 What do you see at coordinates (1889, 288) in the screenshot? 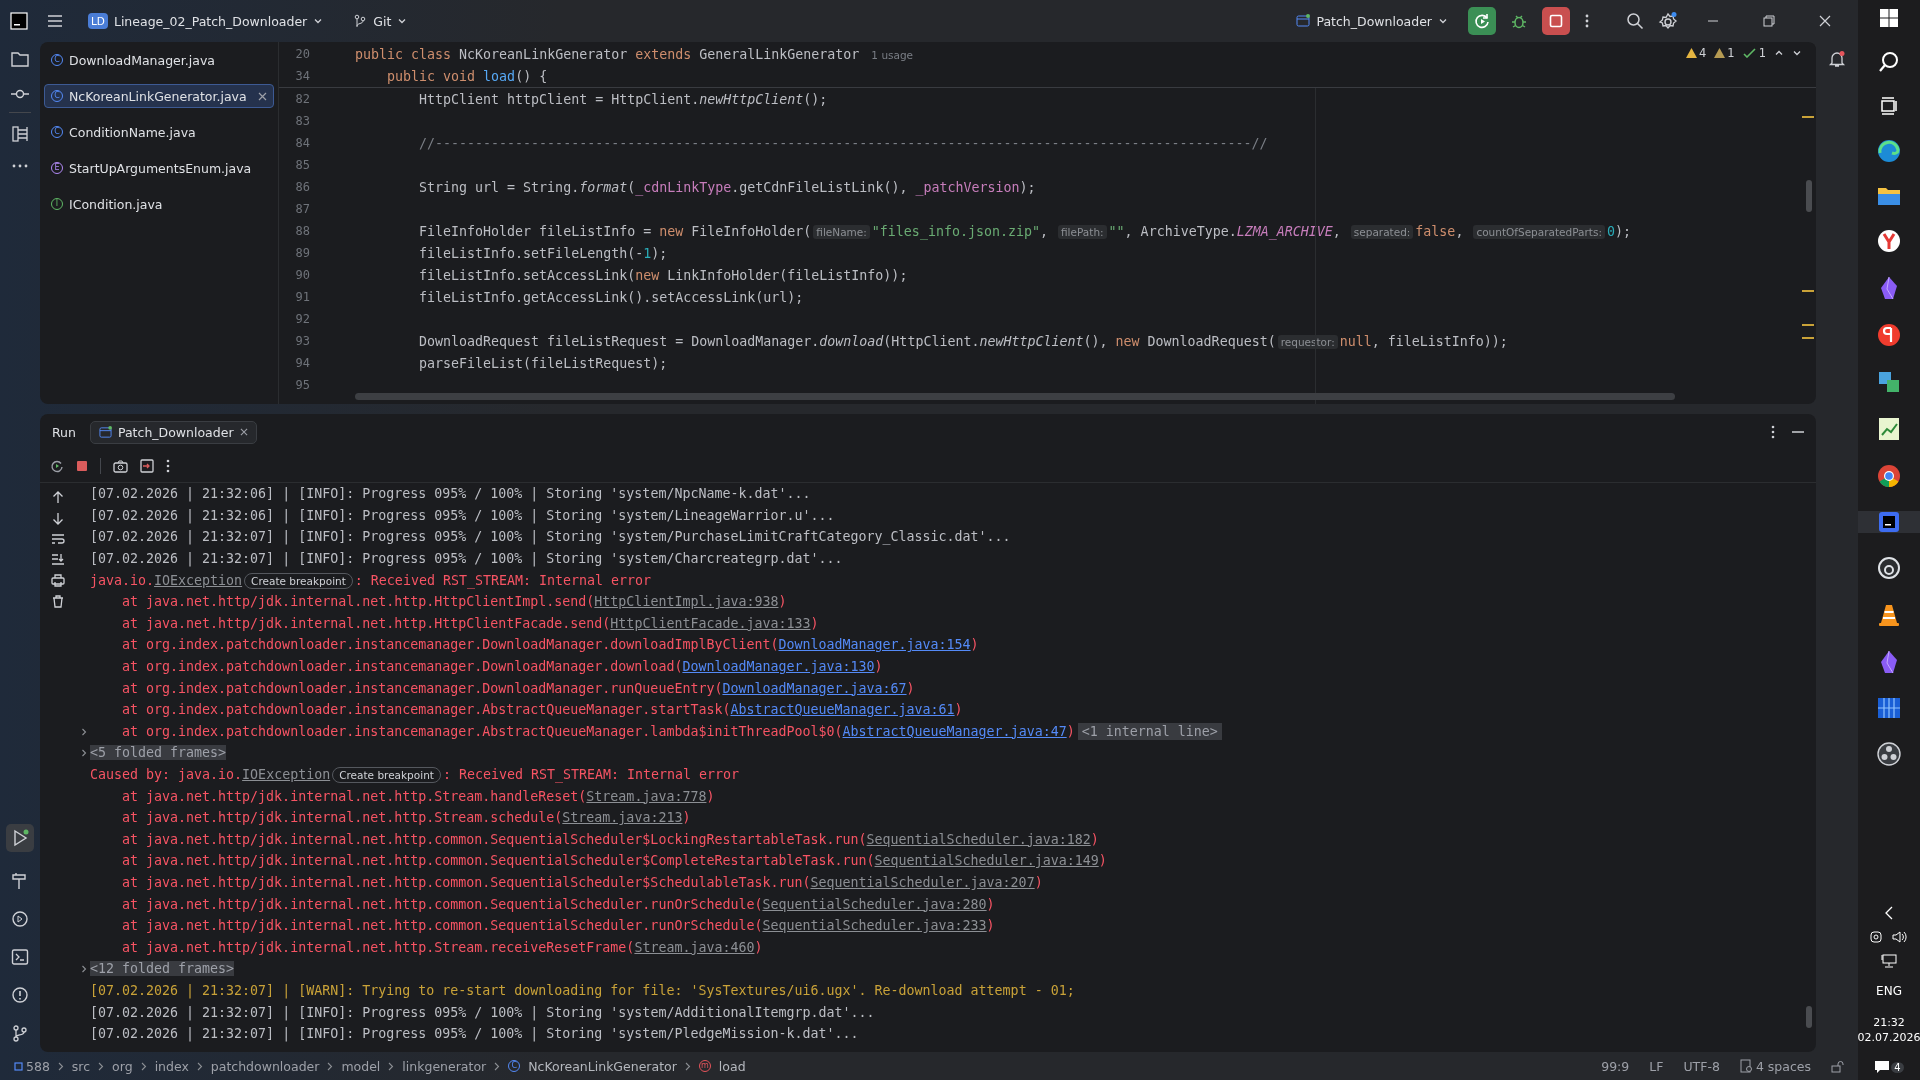
I see `gem-icon` at bounding box center [1889, 288].